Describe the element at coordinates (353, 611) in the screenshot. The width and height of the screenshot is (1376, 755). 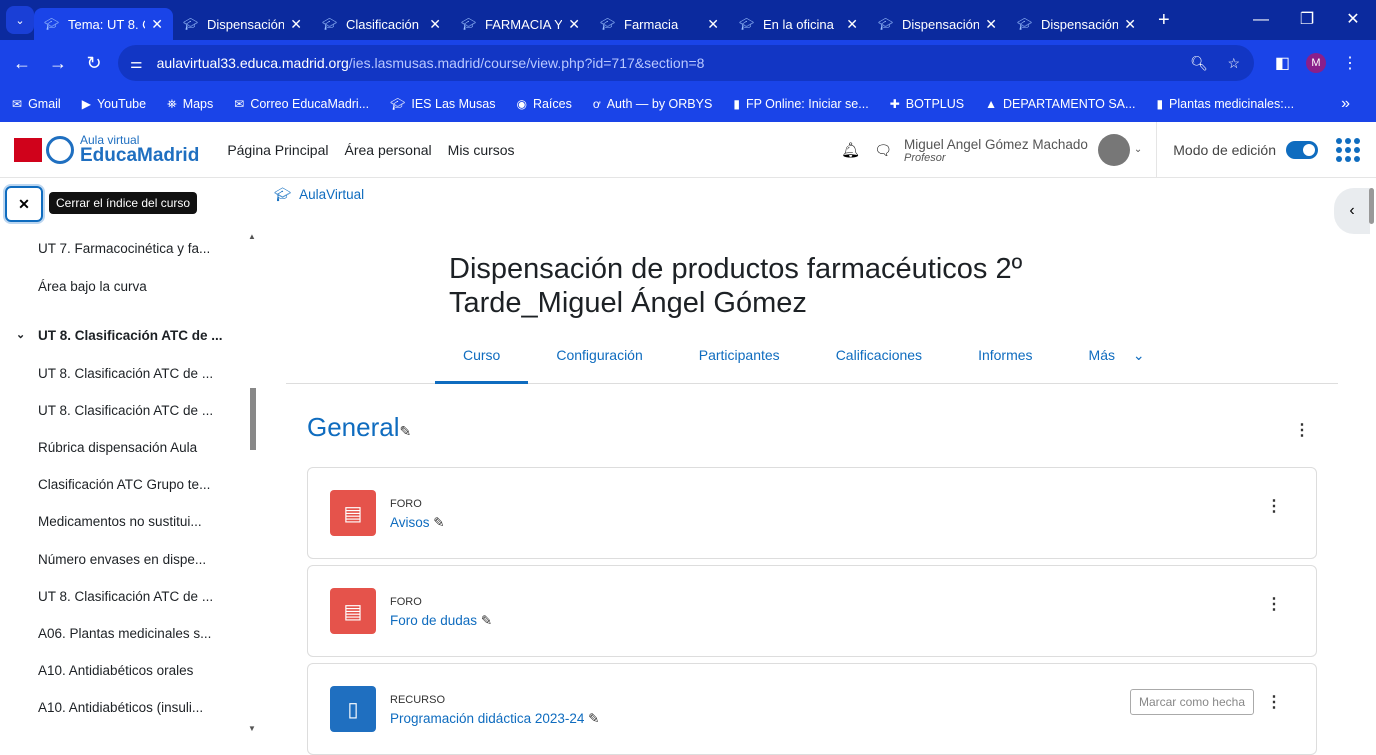
I see `forum-icon: ▤` at that location.